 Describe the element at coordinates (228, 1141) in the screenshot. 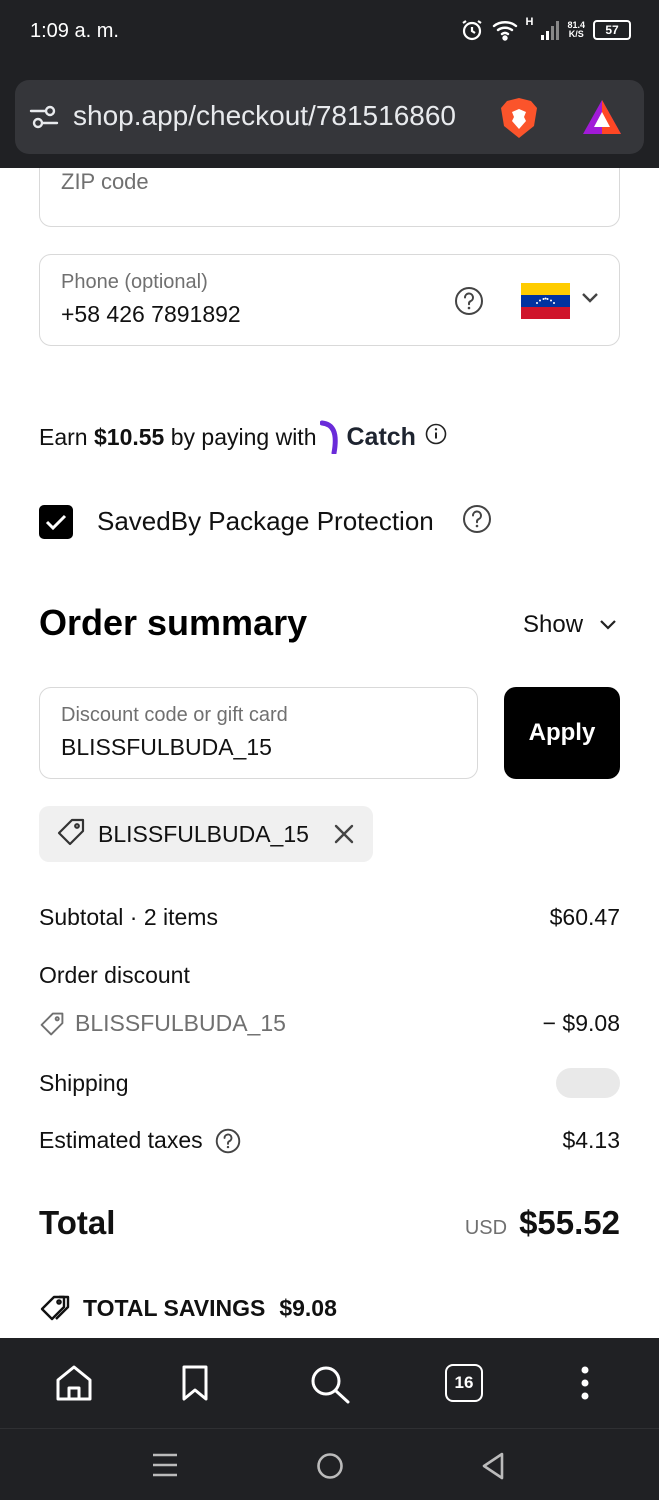

I see `taxes-help-icon` at that location.